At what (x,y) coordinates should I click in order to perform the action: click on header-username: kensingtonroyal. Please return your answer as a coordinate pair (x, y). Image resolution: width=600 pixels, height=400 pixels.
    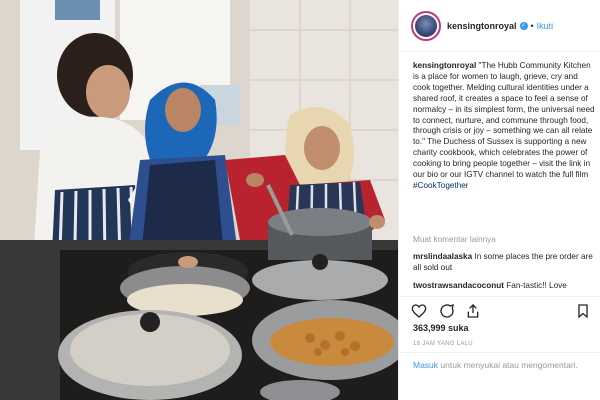
    Looking at the image, I should click on (482, 26).